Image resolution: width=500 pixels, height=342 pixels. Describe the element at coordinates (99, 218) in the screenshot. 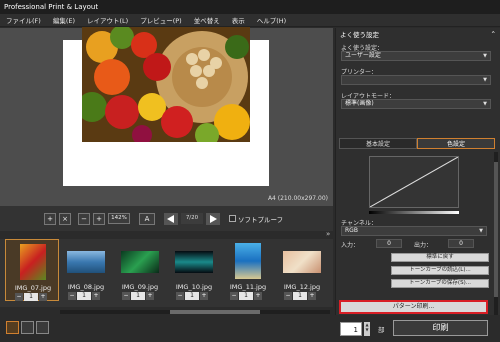

I see `zoom-in-icon: +` at that location.